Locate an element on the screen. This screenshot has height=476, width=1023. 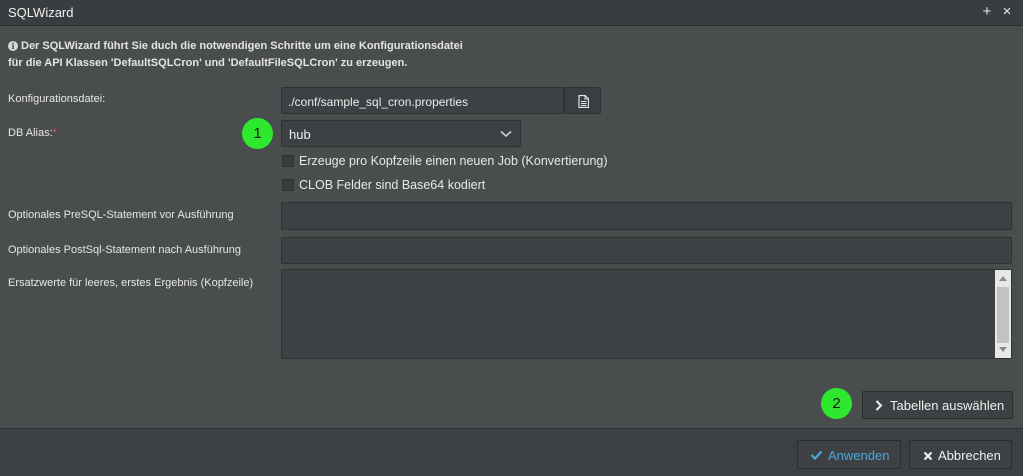
config-file-label: Konfigurationsdatei: is located at coordinates (57, 99).